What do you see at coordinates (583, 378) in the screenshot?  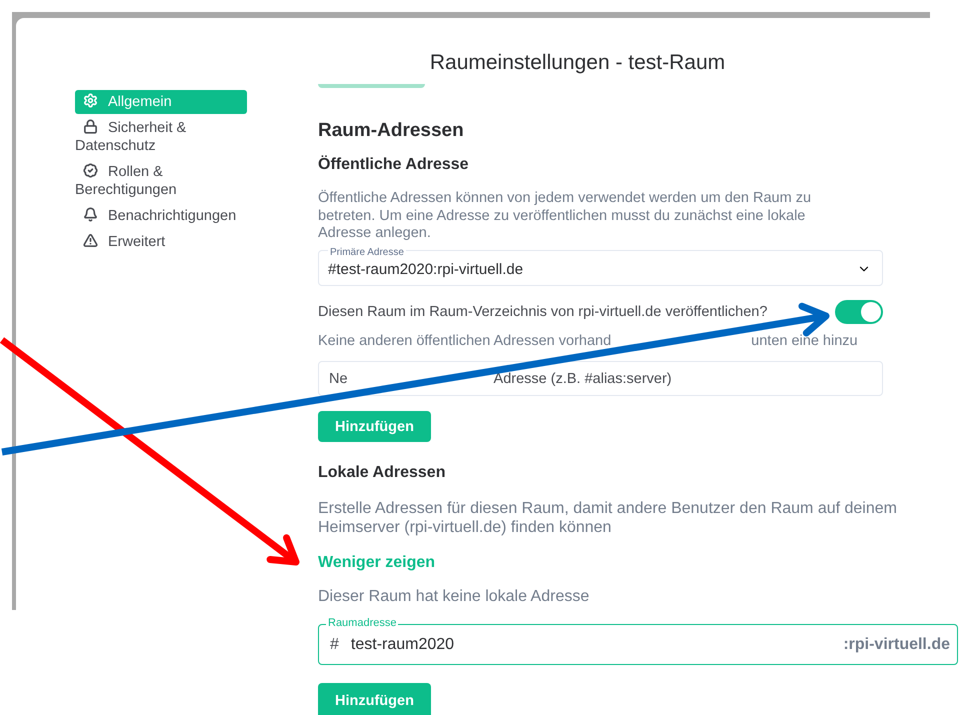 I see `placeholder-text: Adresse (z.B. #alias:server)` at bounding box center [583, 378].